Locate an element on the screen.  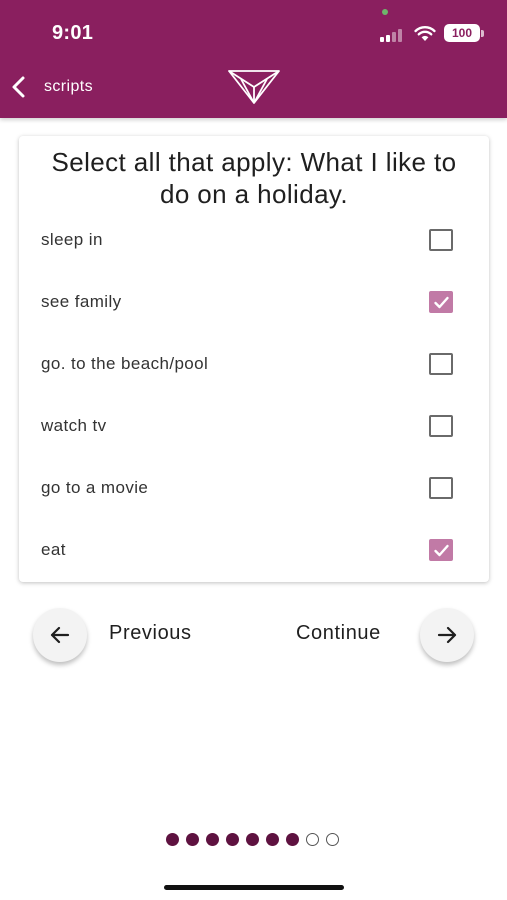
option-label: see family is located at coordinates (81, 301).